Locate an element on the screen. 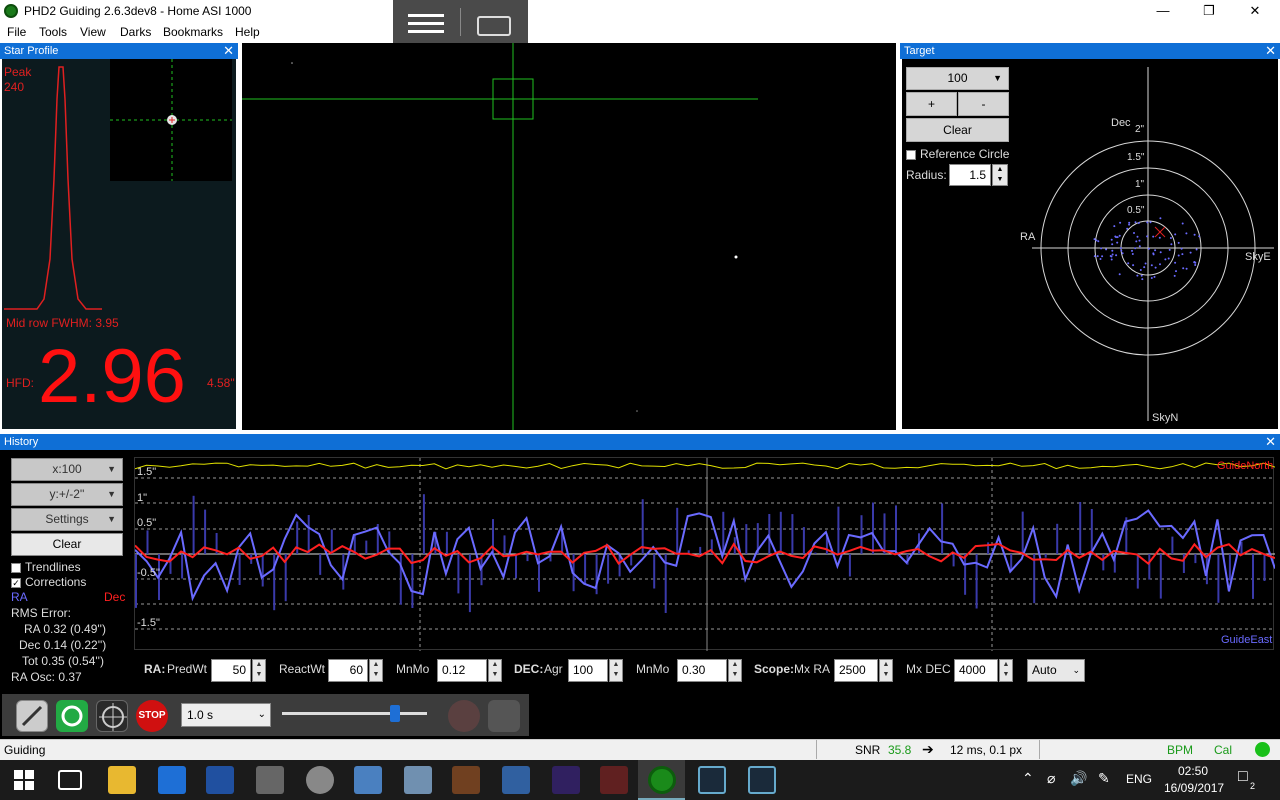 The width and height of the screenshot is (1280, 800). menu-bookmarks: Bookmarks is located at coordinates (193, 32).